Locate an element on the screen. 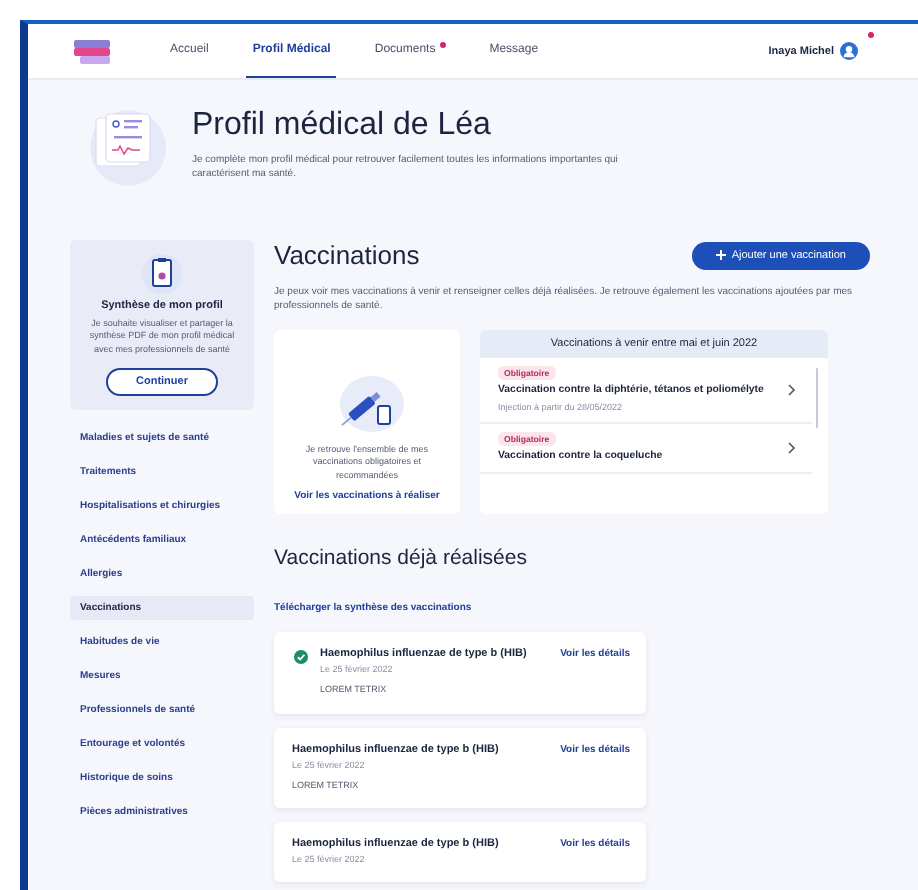 The image size is (918, 890). plus-icon is located at coordinates (720, 255).